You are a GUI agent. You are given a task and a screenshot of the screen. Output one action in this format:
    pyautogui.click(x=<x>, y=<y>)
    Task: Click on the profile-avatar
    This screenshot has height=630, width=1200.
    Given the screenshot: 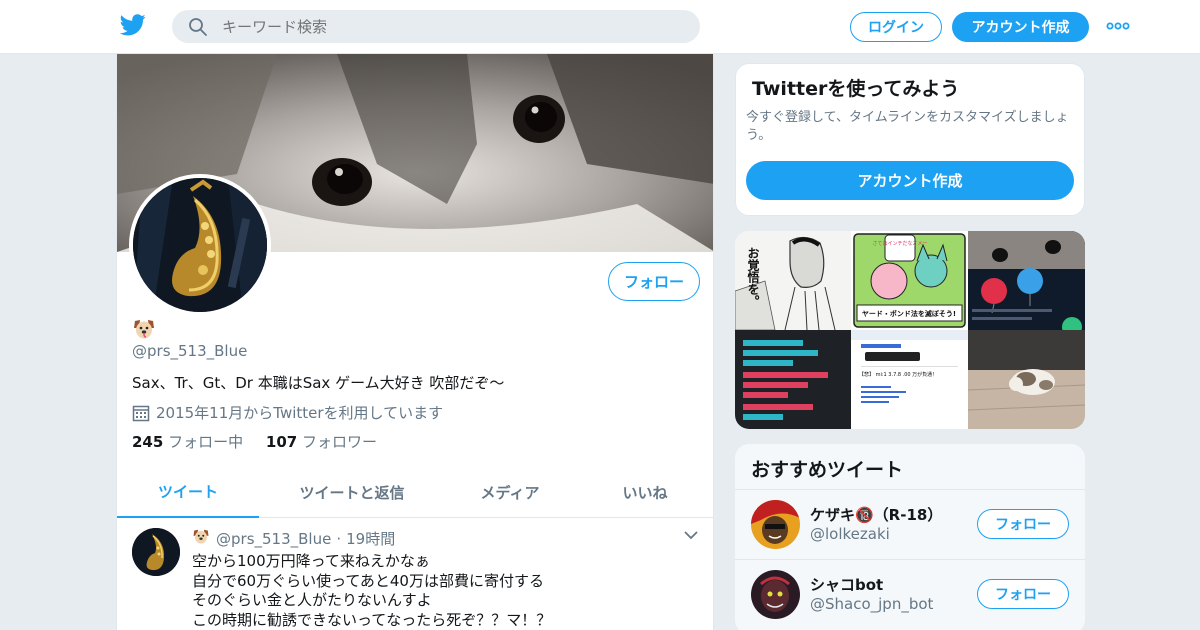 What is the action you would take?
    pyautogui.click(x=200, y=245)
    